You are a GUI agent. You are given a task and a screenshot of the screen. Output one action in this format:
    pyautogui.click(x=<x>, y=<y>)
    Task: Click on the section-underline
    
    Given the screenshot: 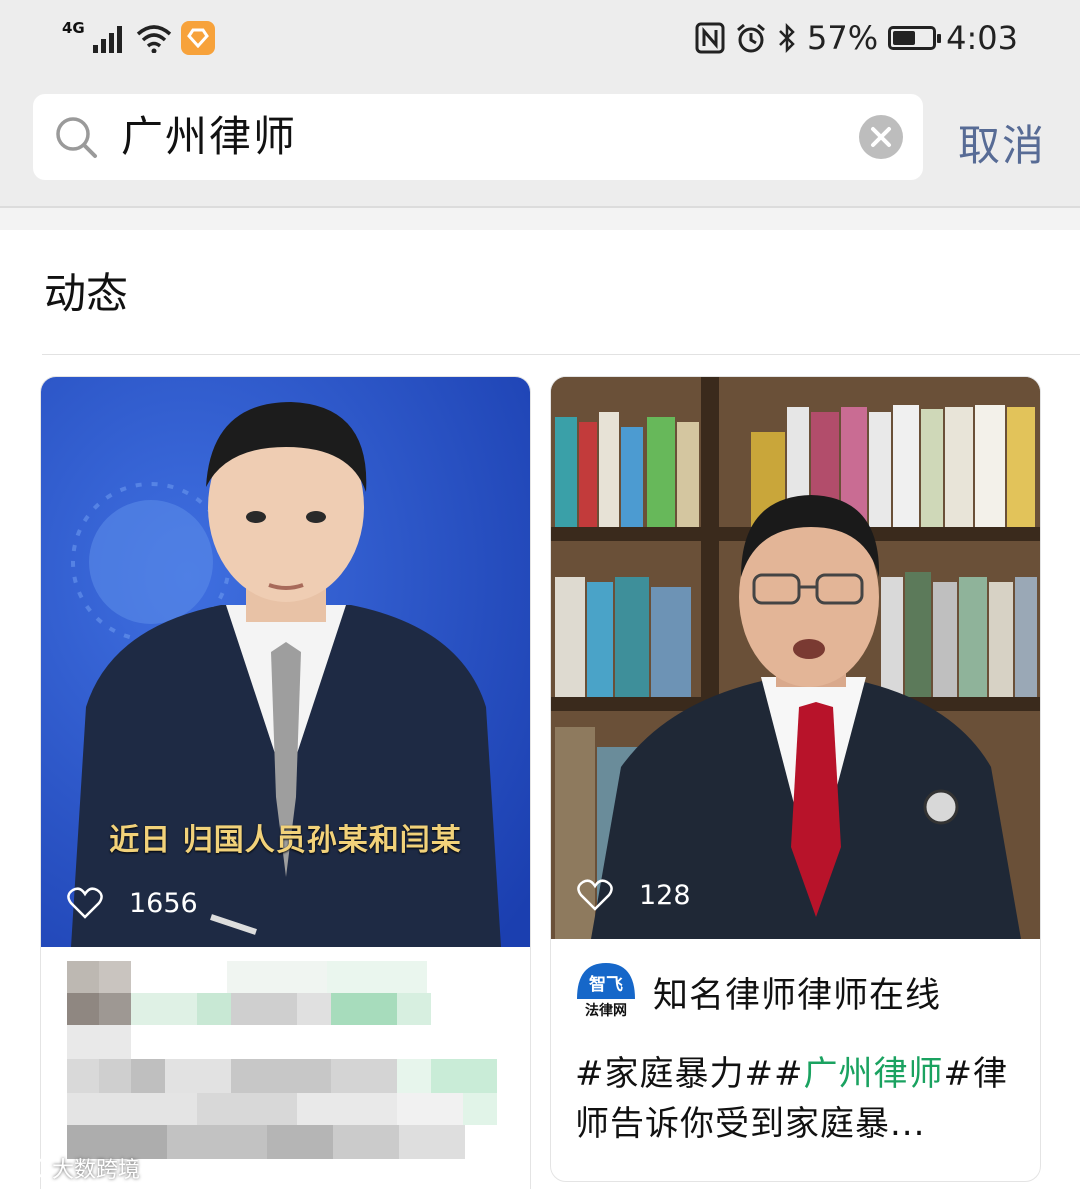 What is the action you would take?
    pyautogui.click(x=561, y=354)
    